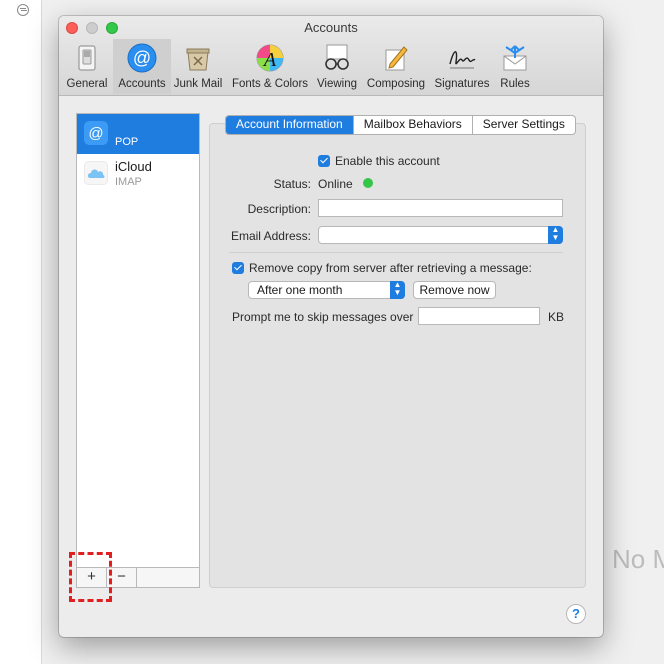 Image resolution: width=664 pixels, height=664 pixels. I want to click on toolbar-accounts: @ Accounts, so click(142, 66).